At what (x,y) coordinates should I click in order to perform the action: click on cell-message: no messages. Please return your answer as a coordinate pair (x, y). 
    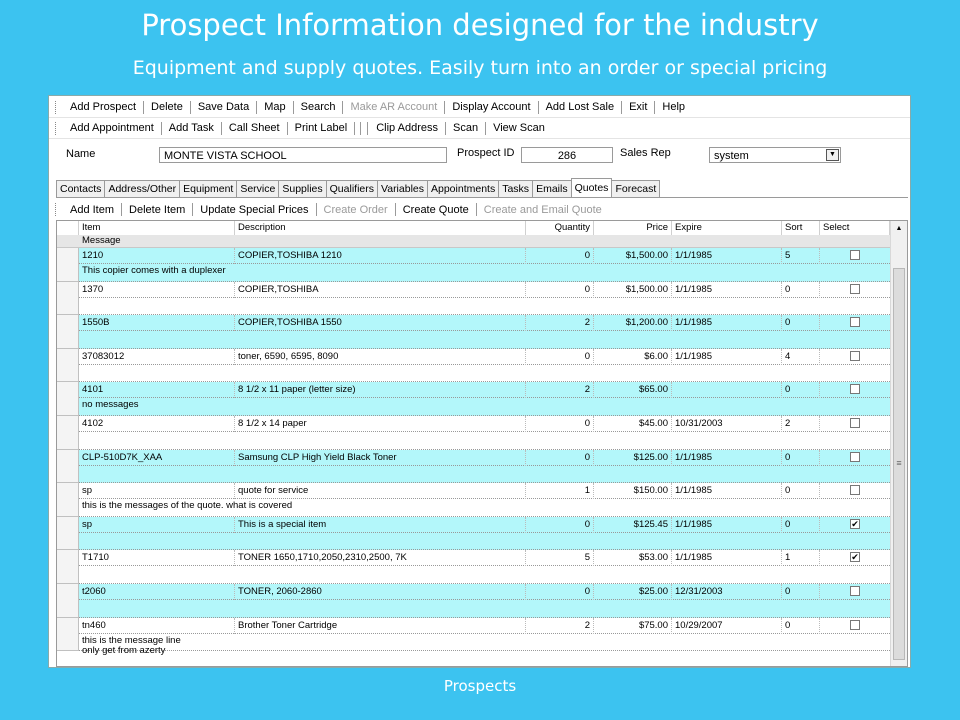
    Looking at the image, I should click on (484, 407).